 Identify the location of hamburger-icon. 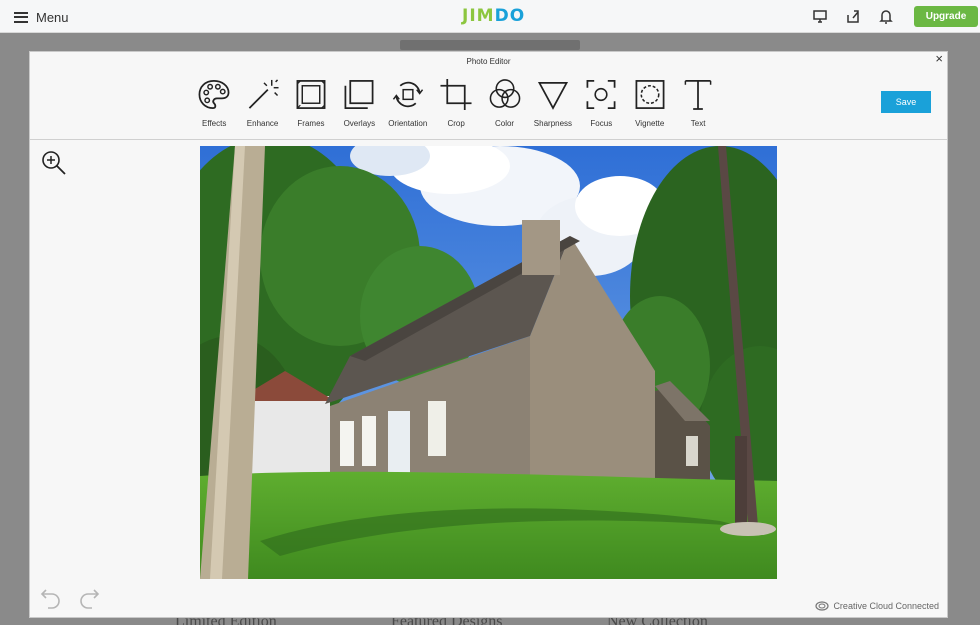
(21, 17).